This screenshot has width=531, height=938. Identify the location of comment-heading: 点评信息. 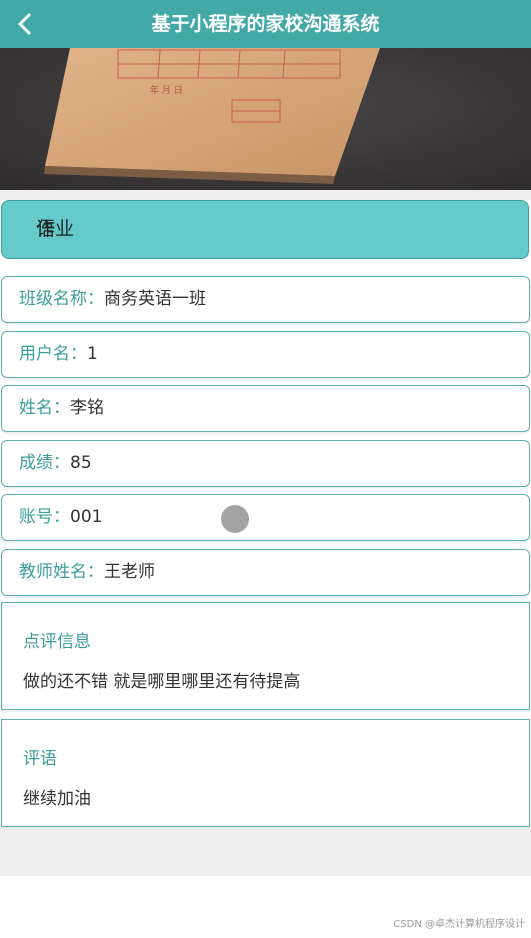
(57, 642).